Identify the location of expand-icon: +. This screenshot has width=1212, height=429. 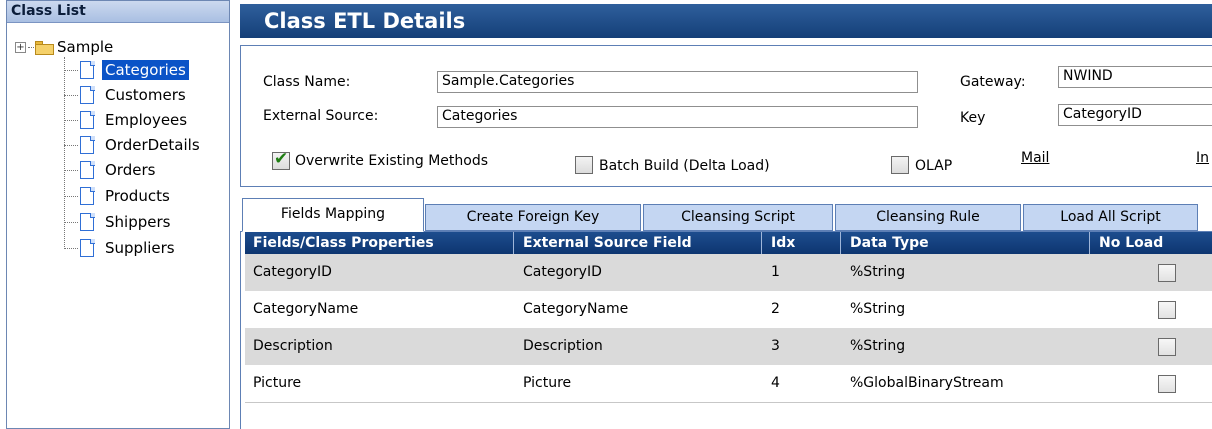
(20, 47).